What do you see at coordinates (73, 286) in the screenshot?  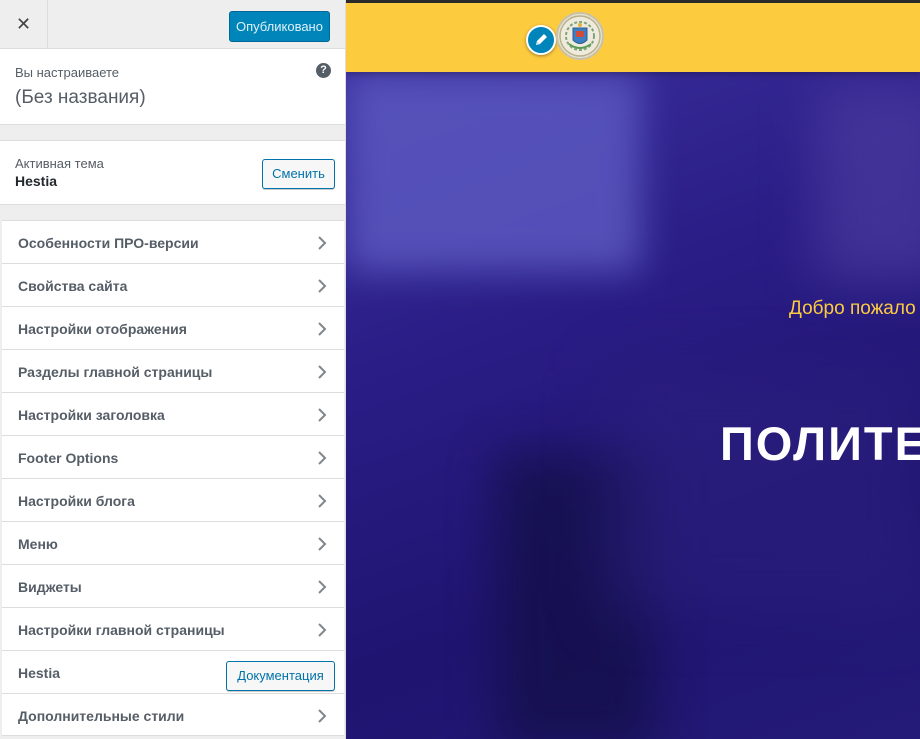 I see `panel-label: Свойства сайта` at bounding box center [73, 286].